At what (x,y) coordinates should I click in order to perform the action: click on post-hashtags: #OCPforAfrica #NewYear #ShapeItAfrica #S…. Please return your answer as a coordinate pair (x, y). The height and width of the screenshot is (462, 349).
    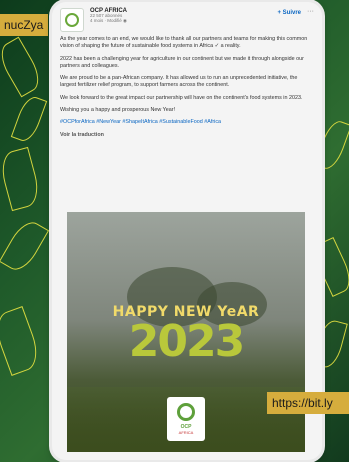
    Looking at the image, I should click on (187, 122).